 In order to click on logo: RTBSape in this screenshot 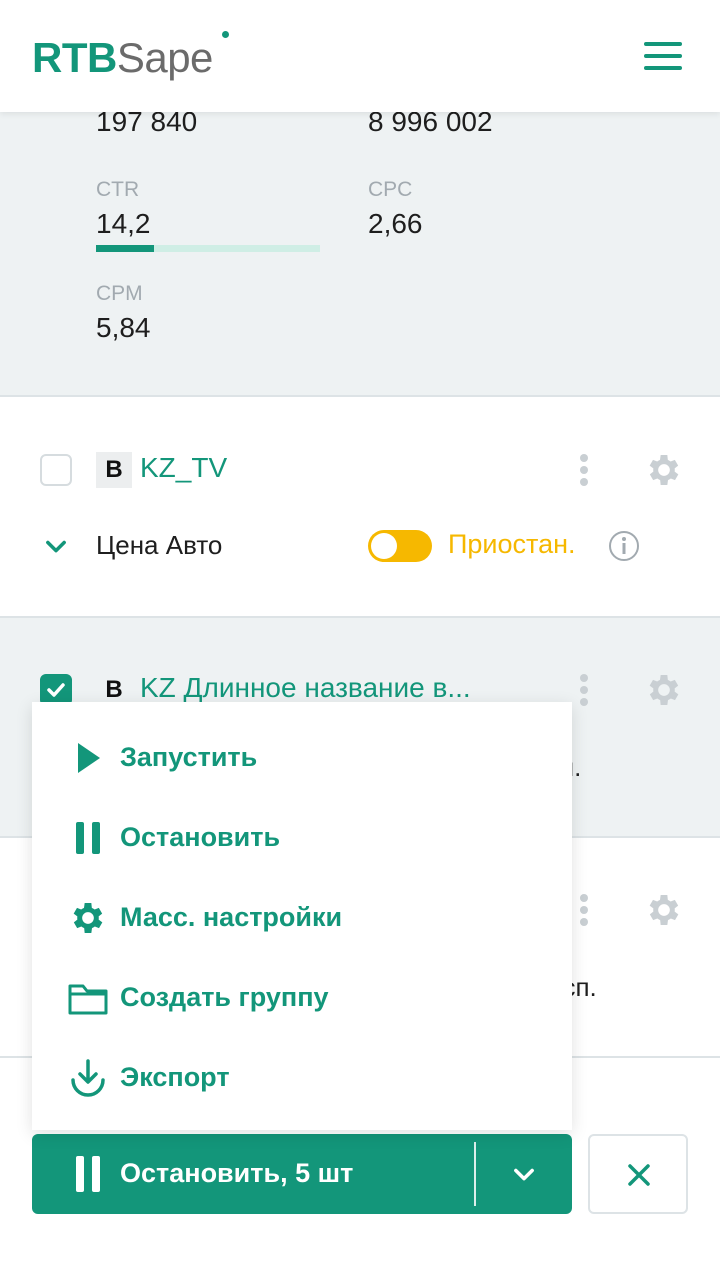, I will do `click(122, 58)`.